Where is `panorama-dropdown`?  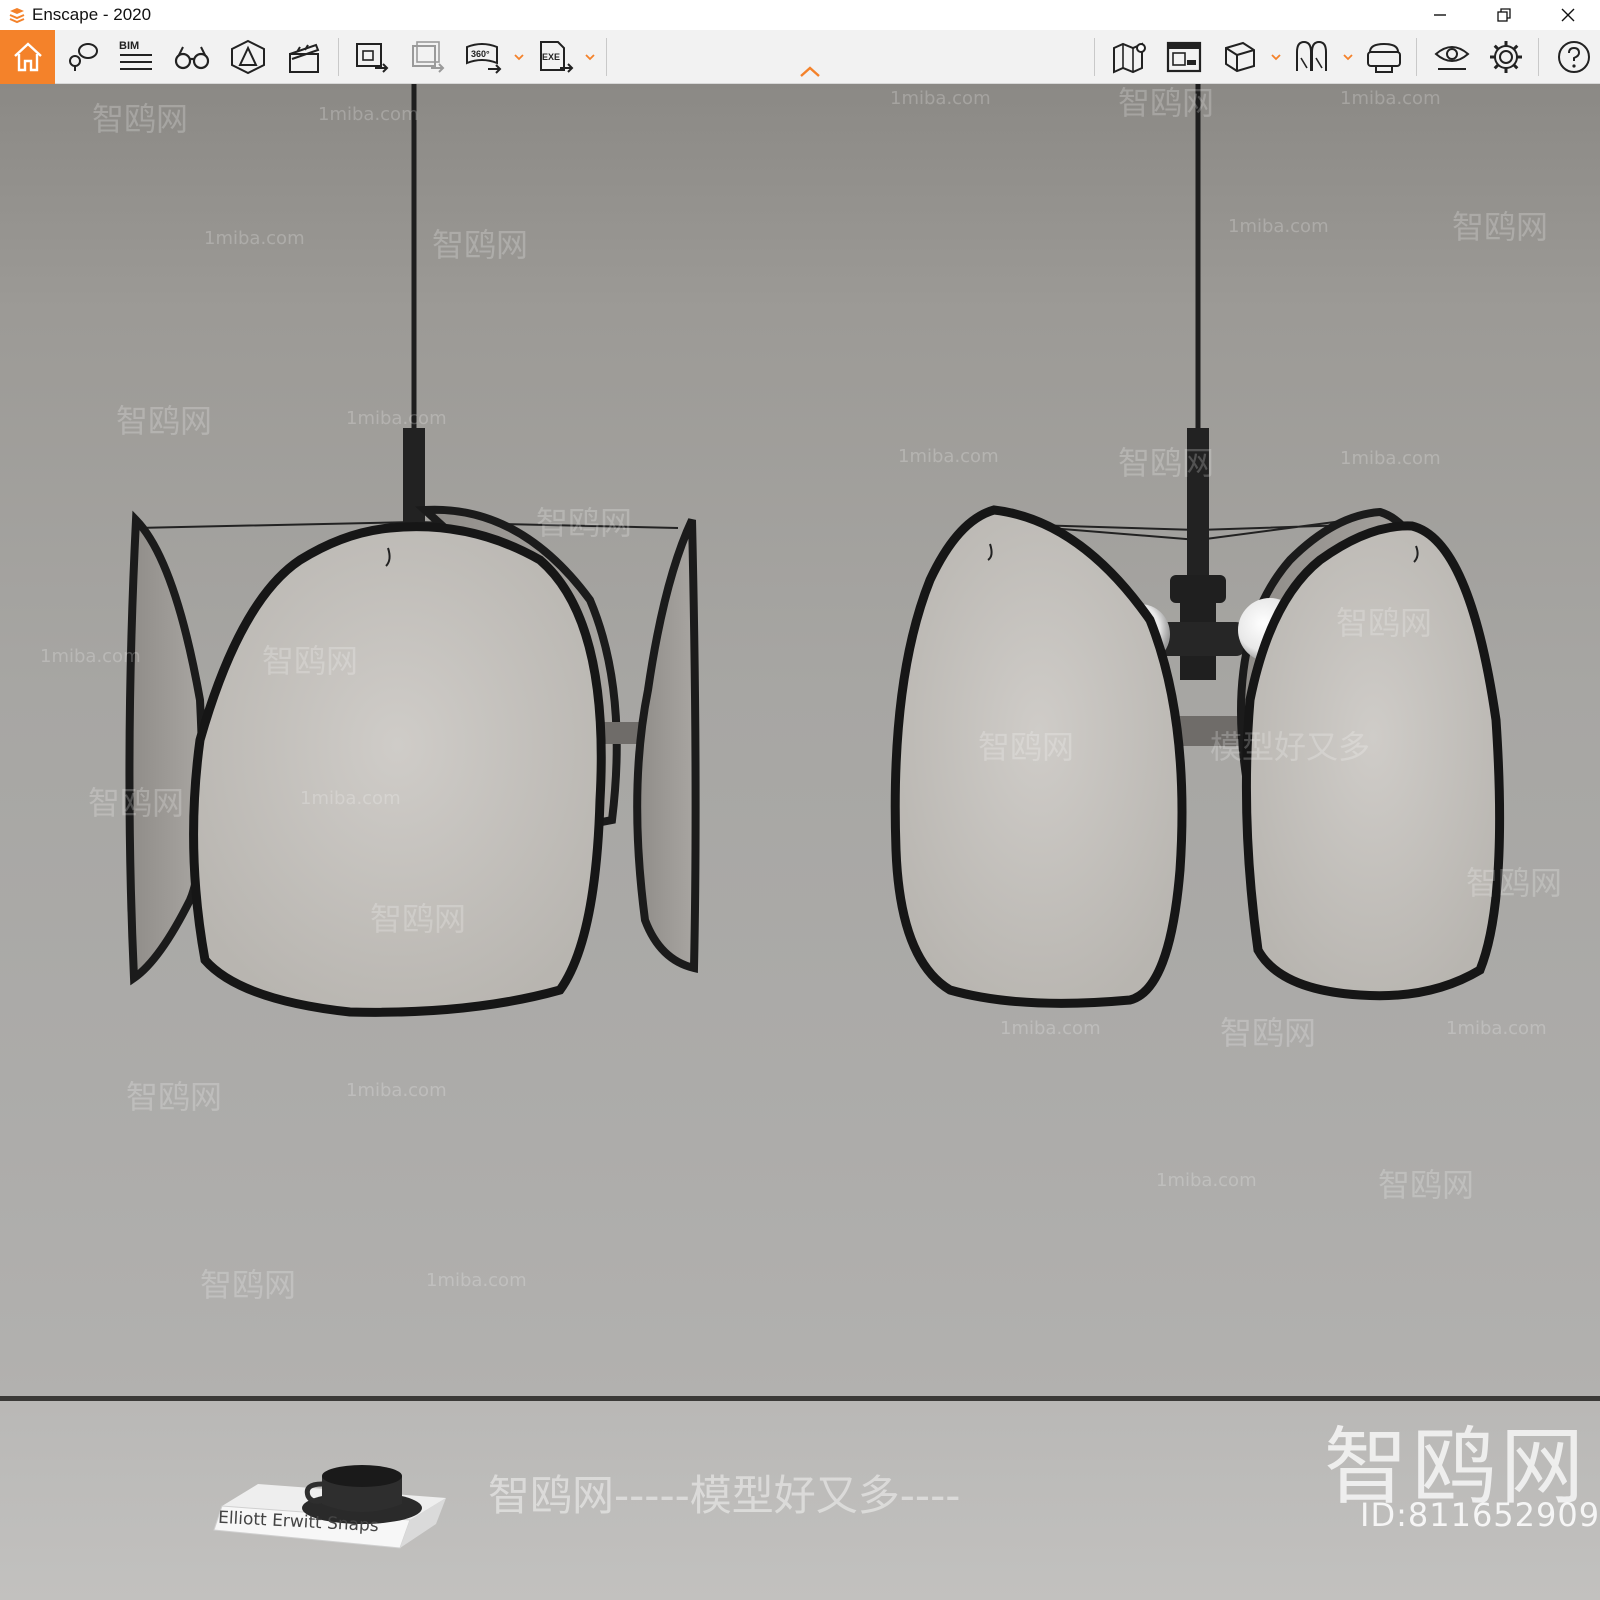
panorama-dropdown is located at coordinates (519, 57).